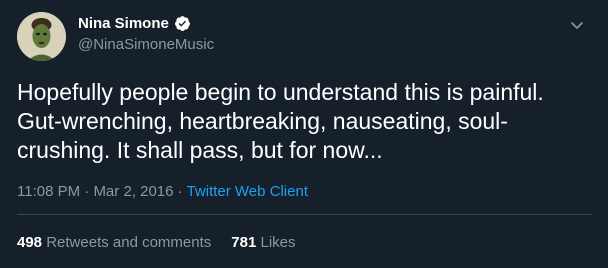 This screenshot has width=608, height=268. I want to click on avatar, so click(41, 36).